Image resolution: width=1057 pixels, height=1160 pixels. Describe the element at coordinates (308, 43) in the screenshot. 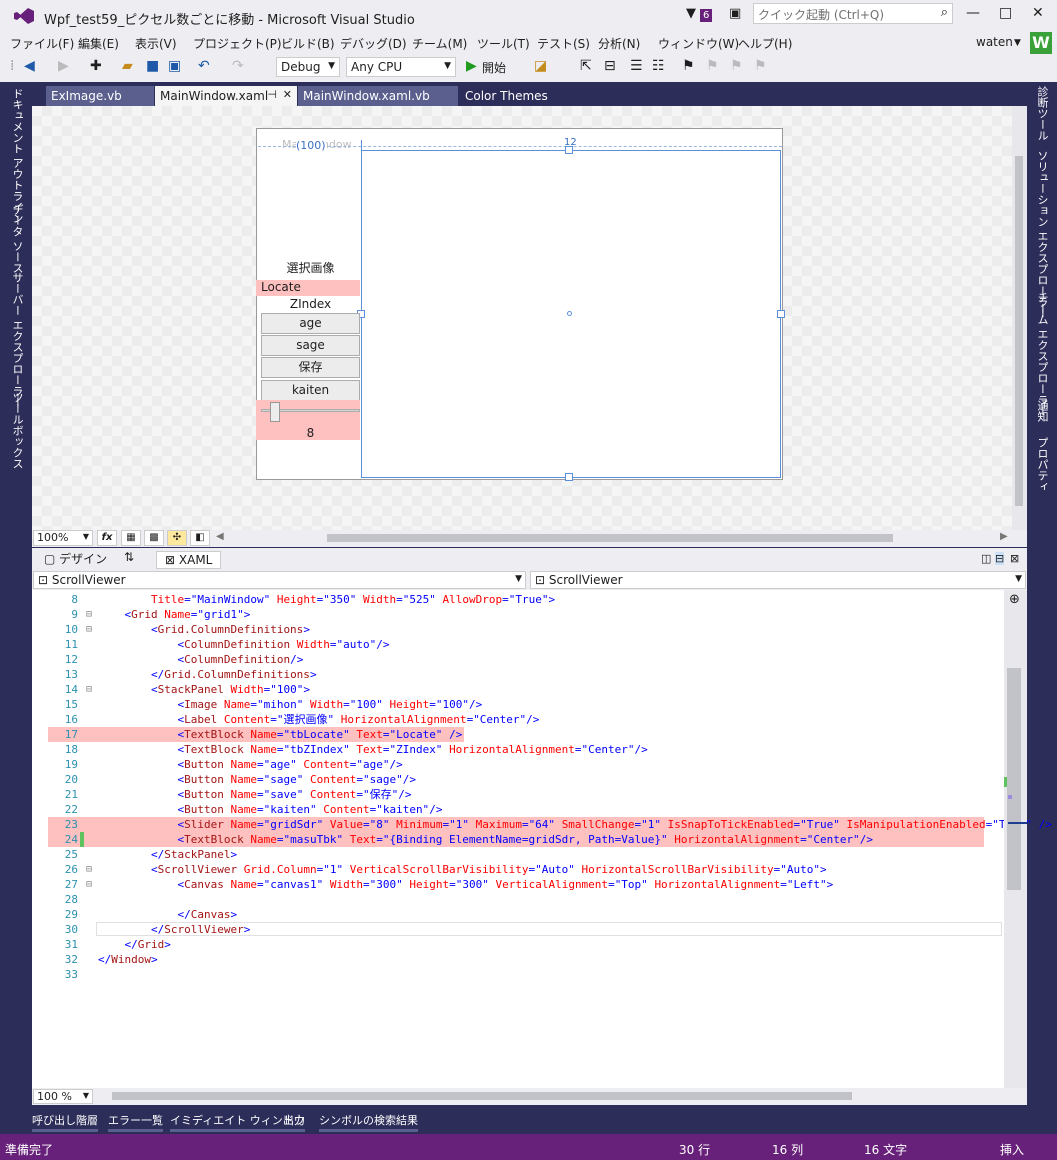

I see `menu-build: ビルド(B)` at that location.